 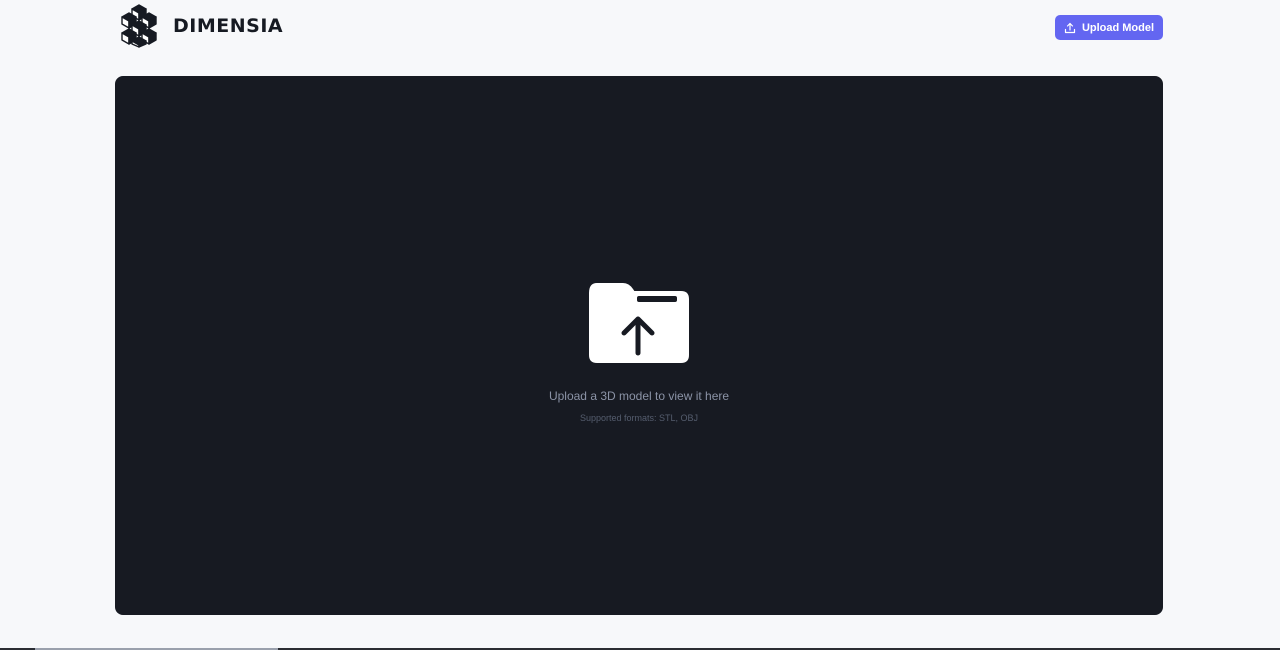 What do you see at coordinates (139, 26) in the screenshot?
I see `cube-cluster-logo-icon` at bounding box center [139, 26].